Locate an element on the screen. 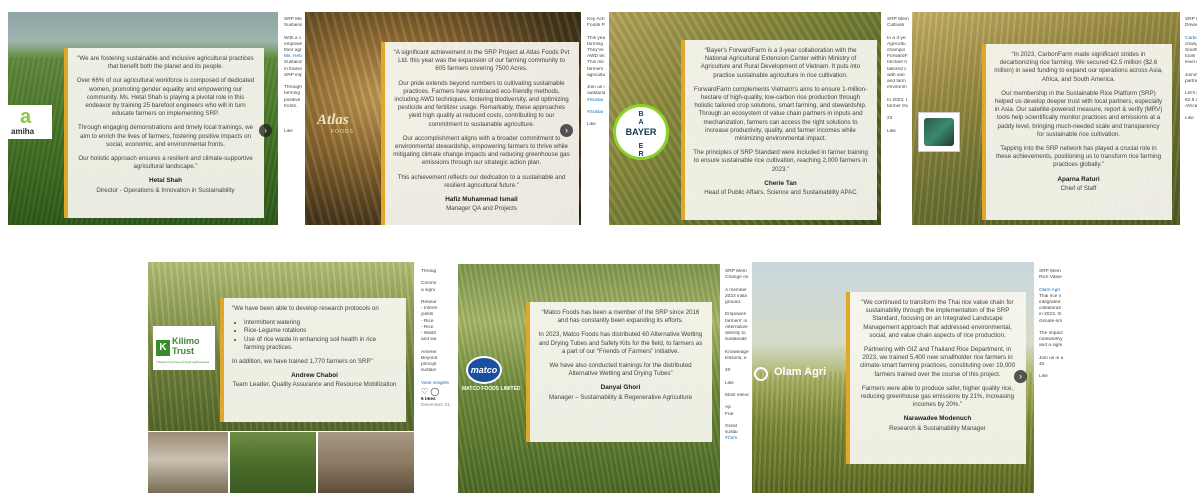  carbonfarm-logo is located at coordinates (939, 132).